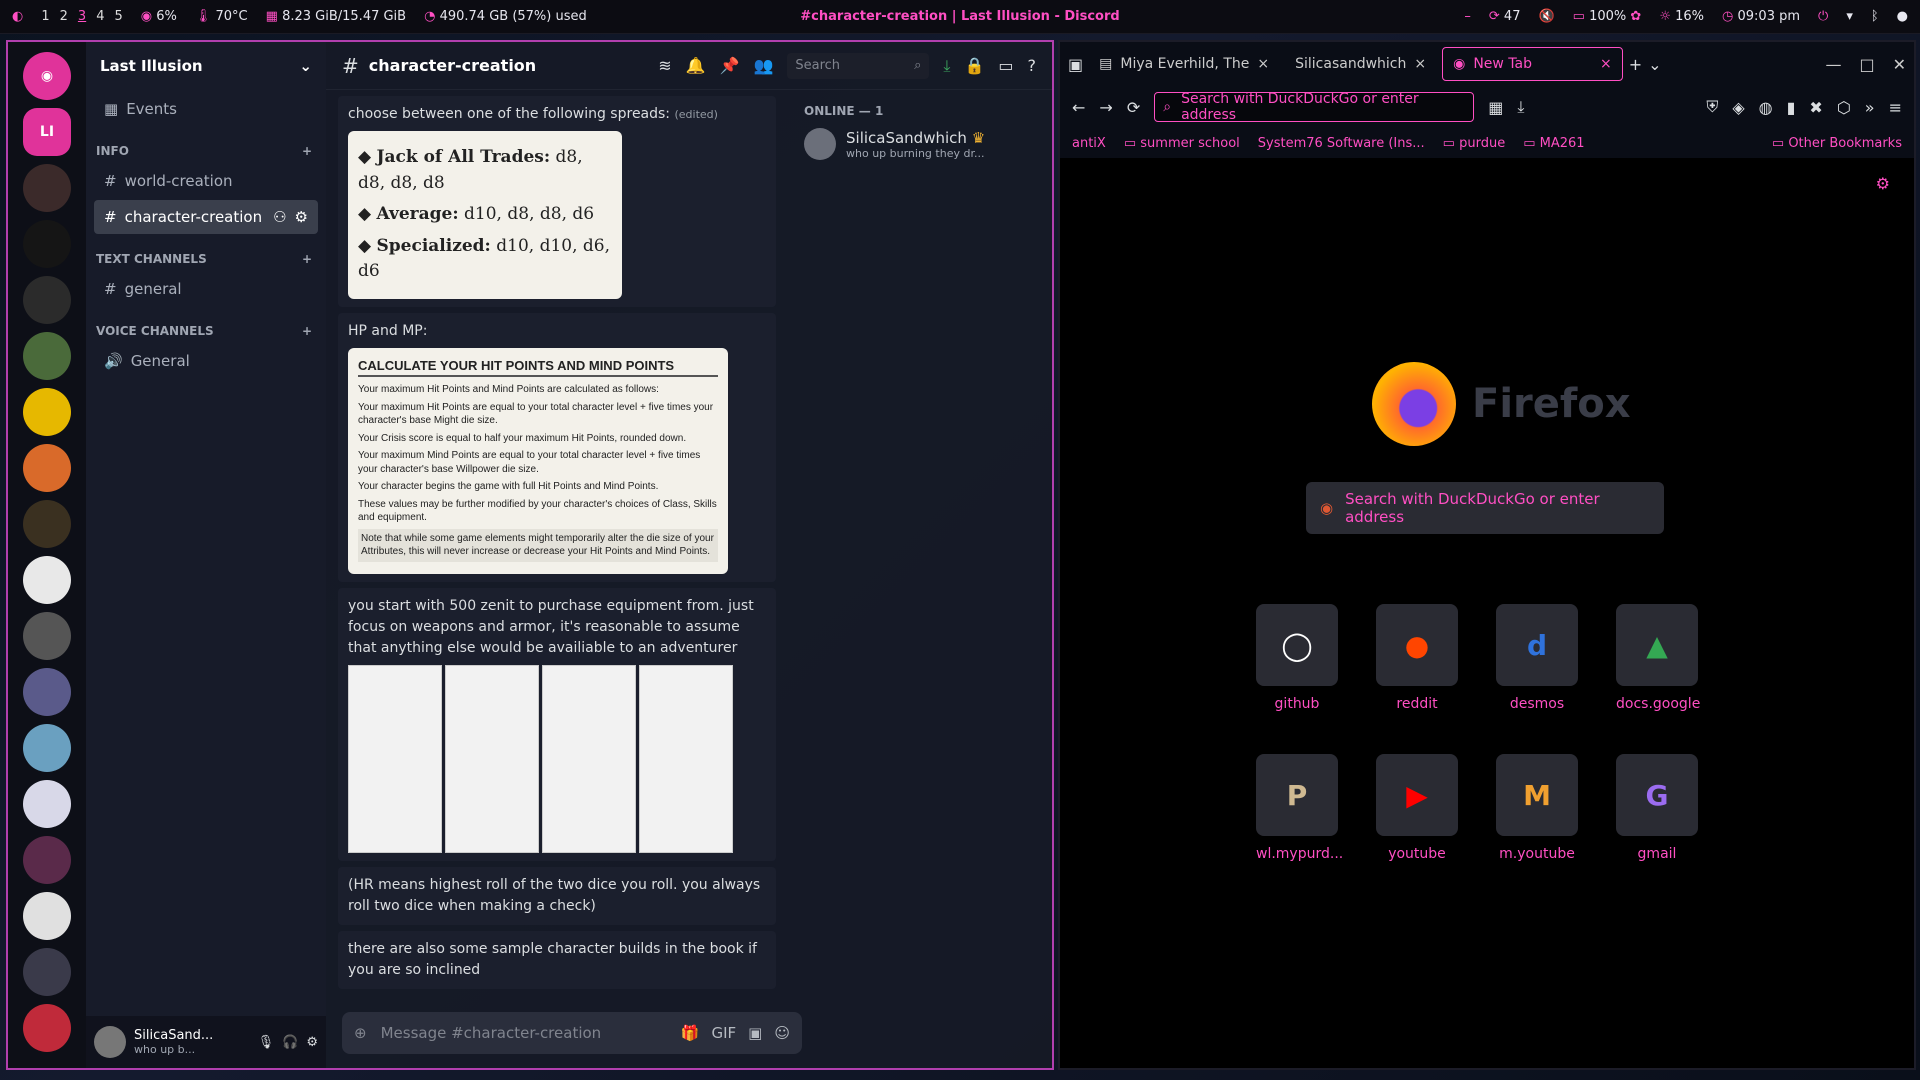 This screenshot has height=1080, width=1920. What do you see at coordinates (1681, 16) in the screenshot?
I see `brightness-indicator: ☼ 16%` at bounding box center [1681, 16].